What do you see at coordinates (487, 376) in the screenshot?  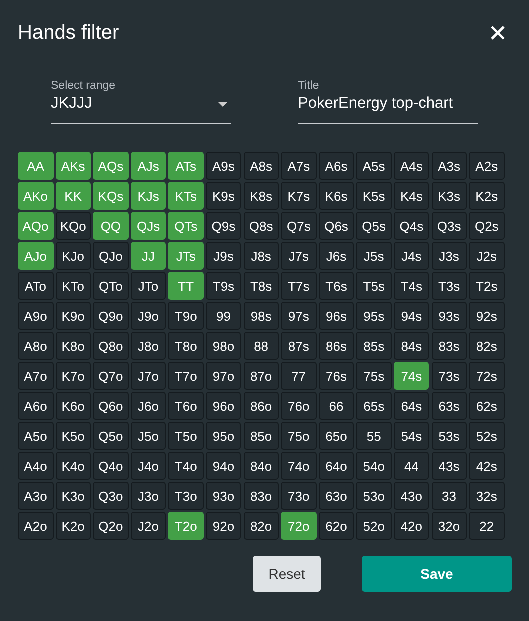 I see `hand-cell: 72s` at bounding box center [487, 376].